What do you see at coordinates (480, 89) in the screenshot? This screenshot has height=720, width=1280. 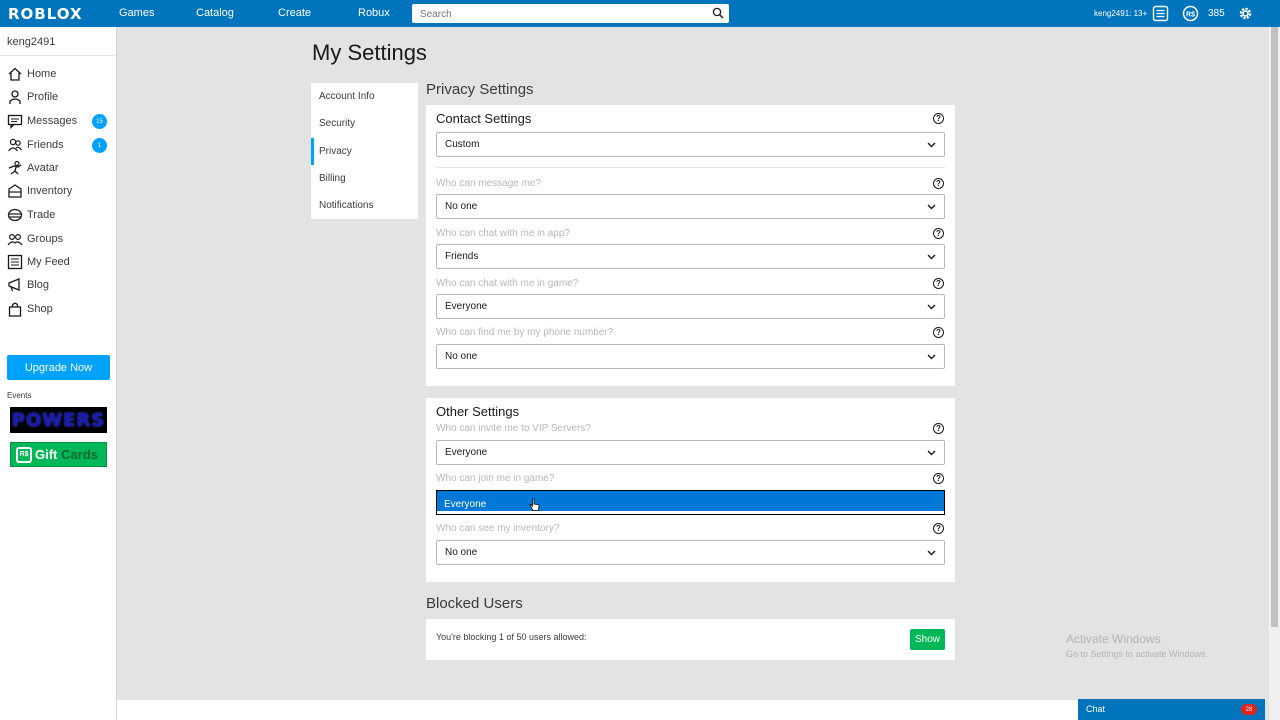 I see `privacy-settings-heading: Privacy Settings` at bounding box center [480, 89].